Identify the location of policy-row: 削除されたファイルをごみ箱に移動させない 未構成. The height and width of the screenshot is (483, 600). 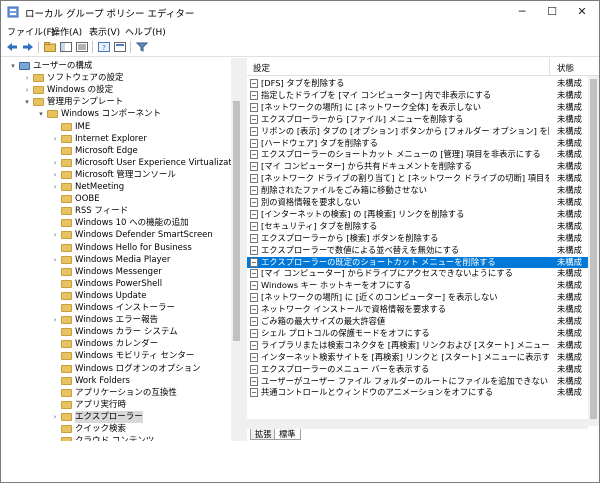
(423, 190).